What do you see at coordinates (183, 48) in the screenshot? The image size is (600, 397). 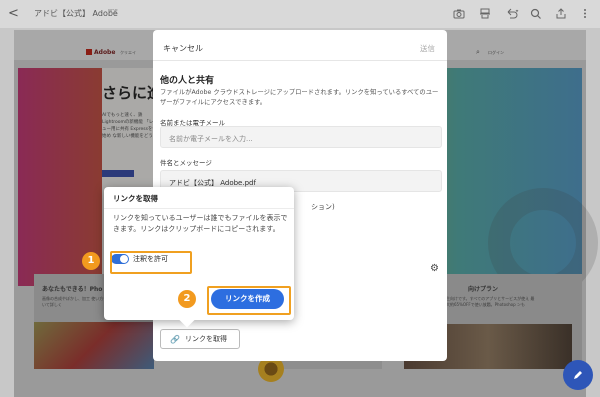 I see `cancel-button: キャンセル` at bounding box center [183, 48].